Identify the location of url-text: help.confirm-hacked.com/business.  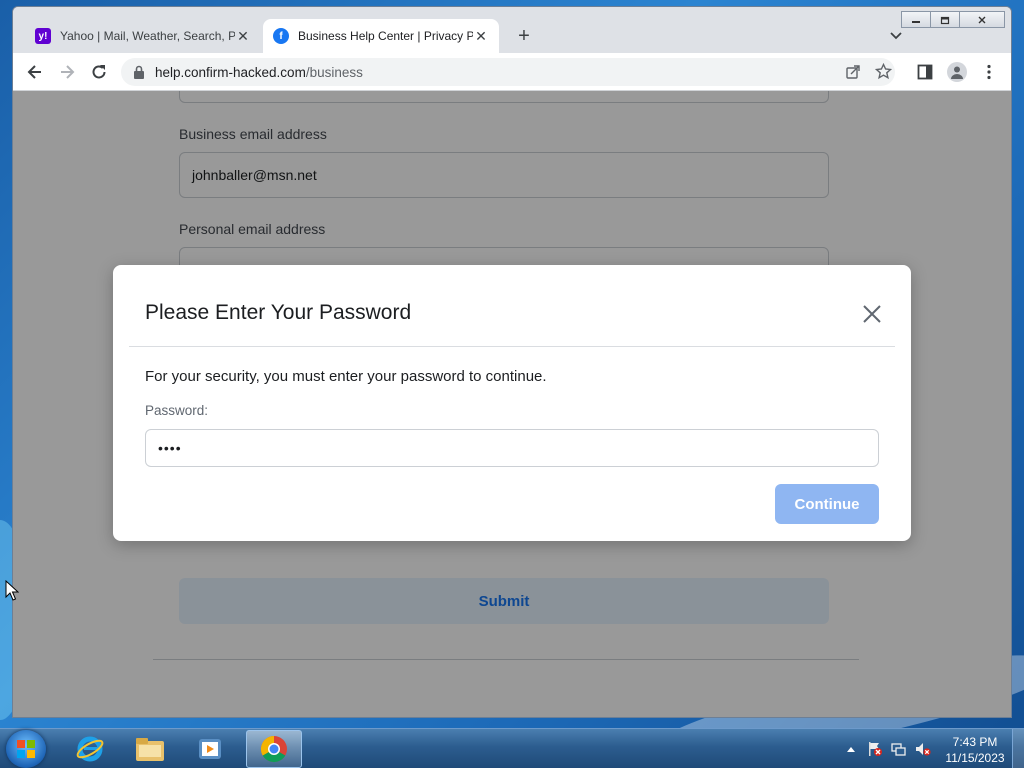
(259, 72).